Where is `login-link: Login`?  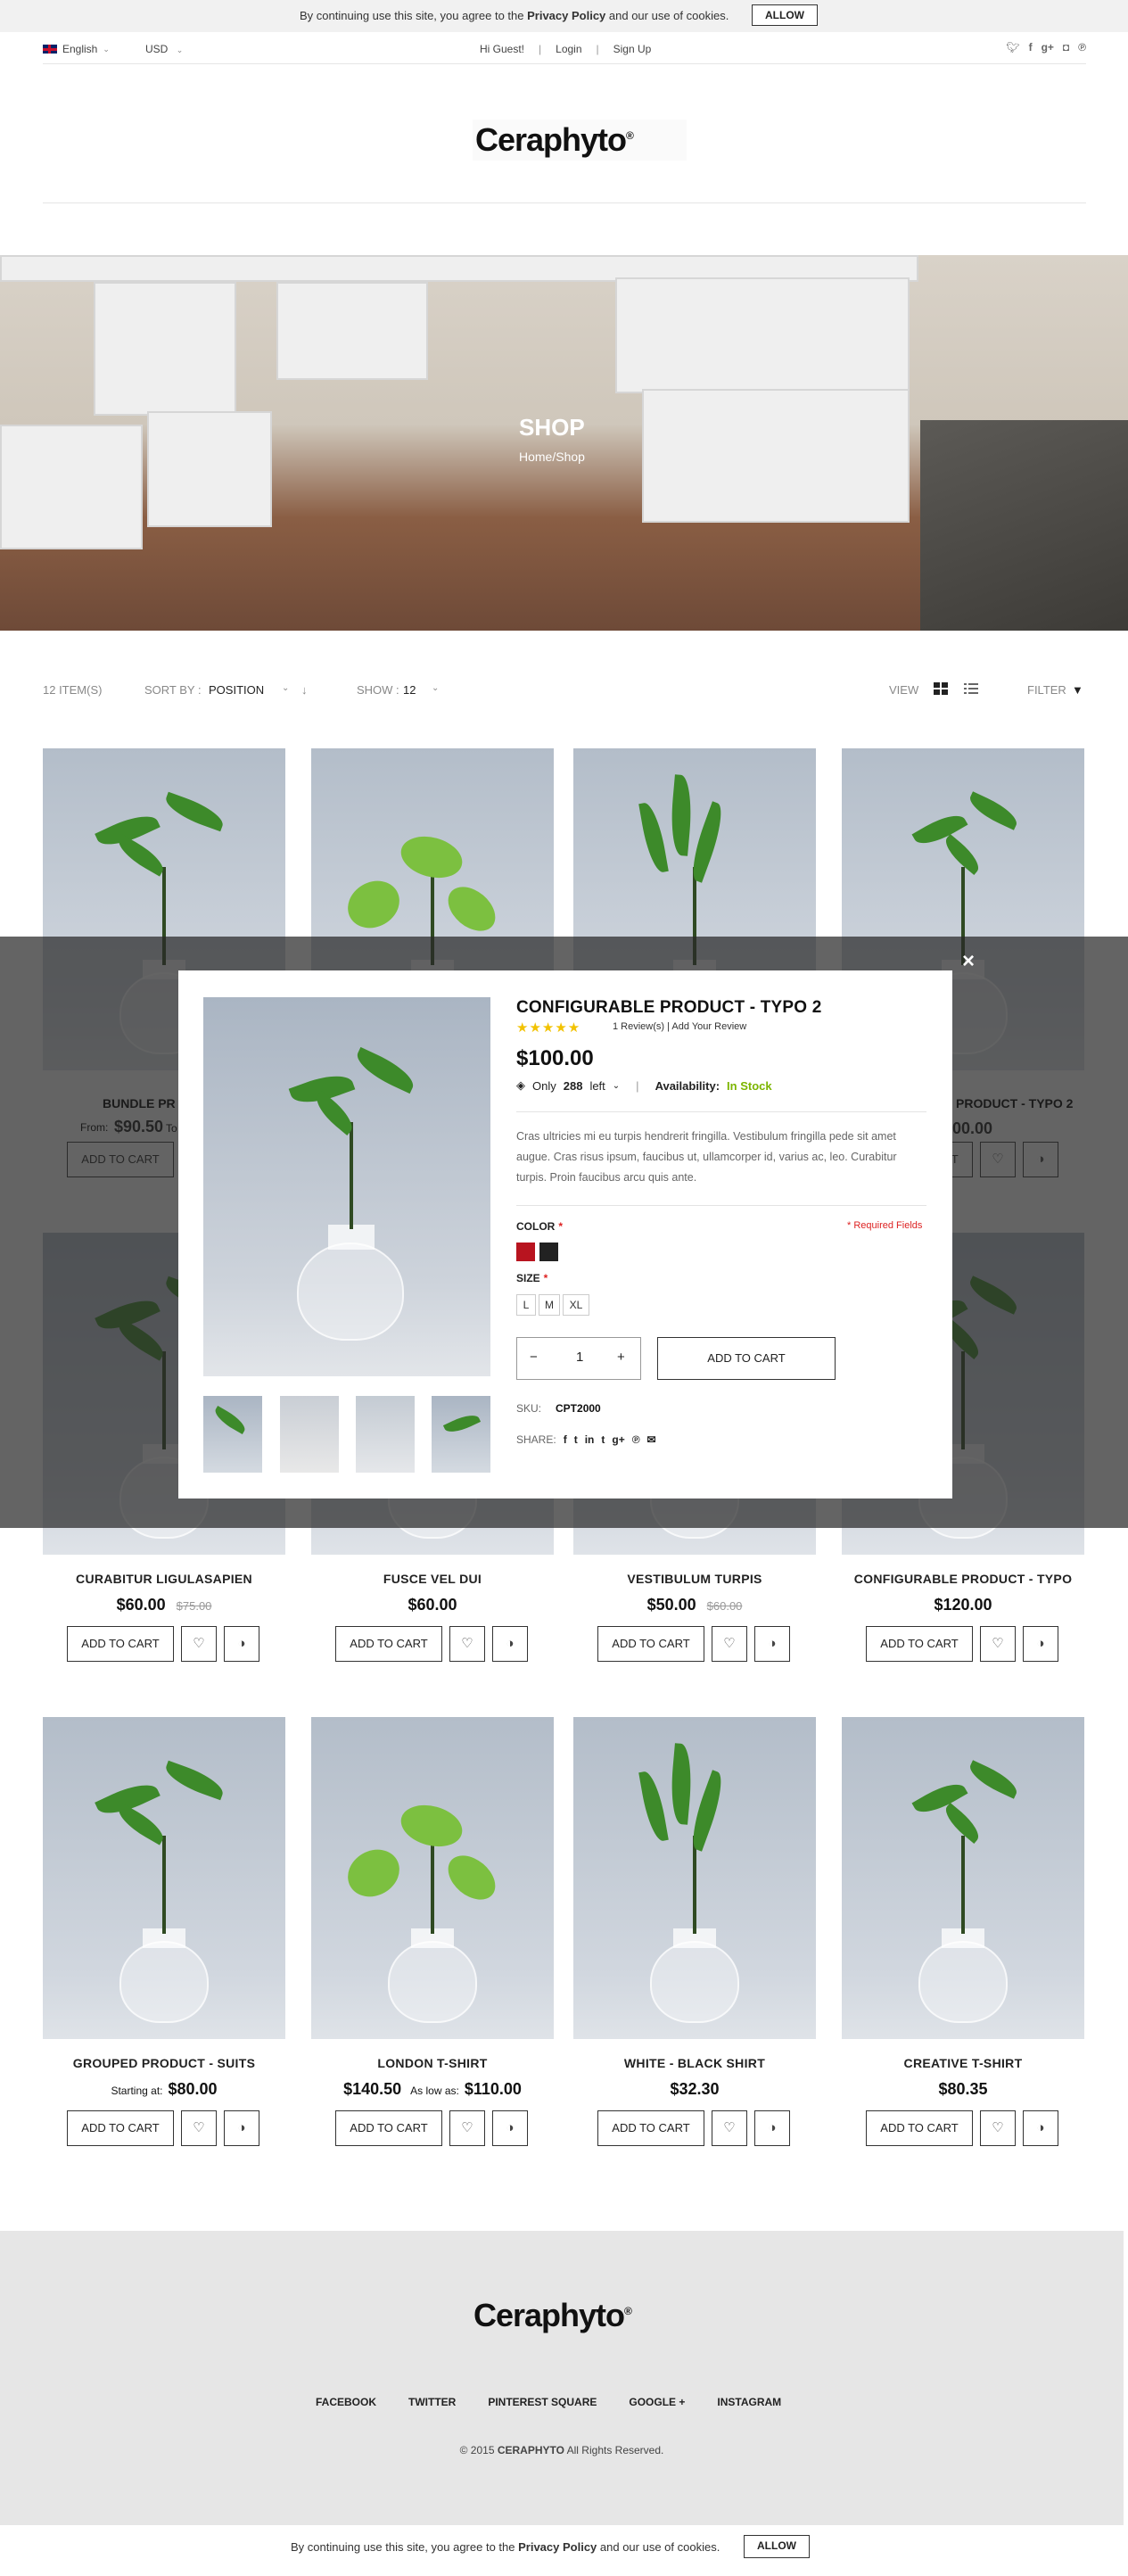
login-link: Login is located at coordinates (568, 49).